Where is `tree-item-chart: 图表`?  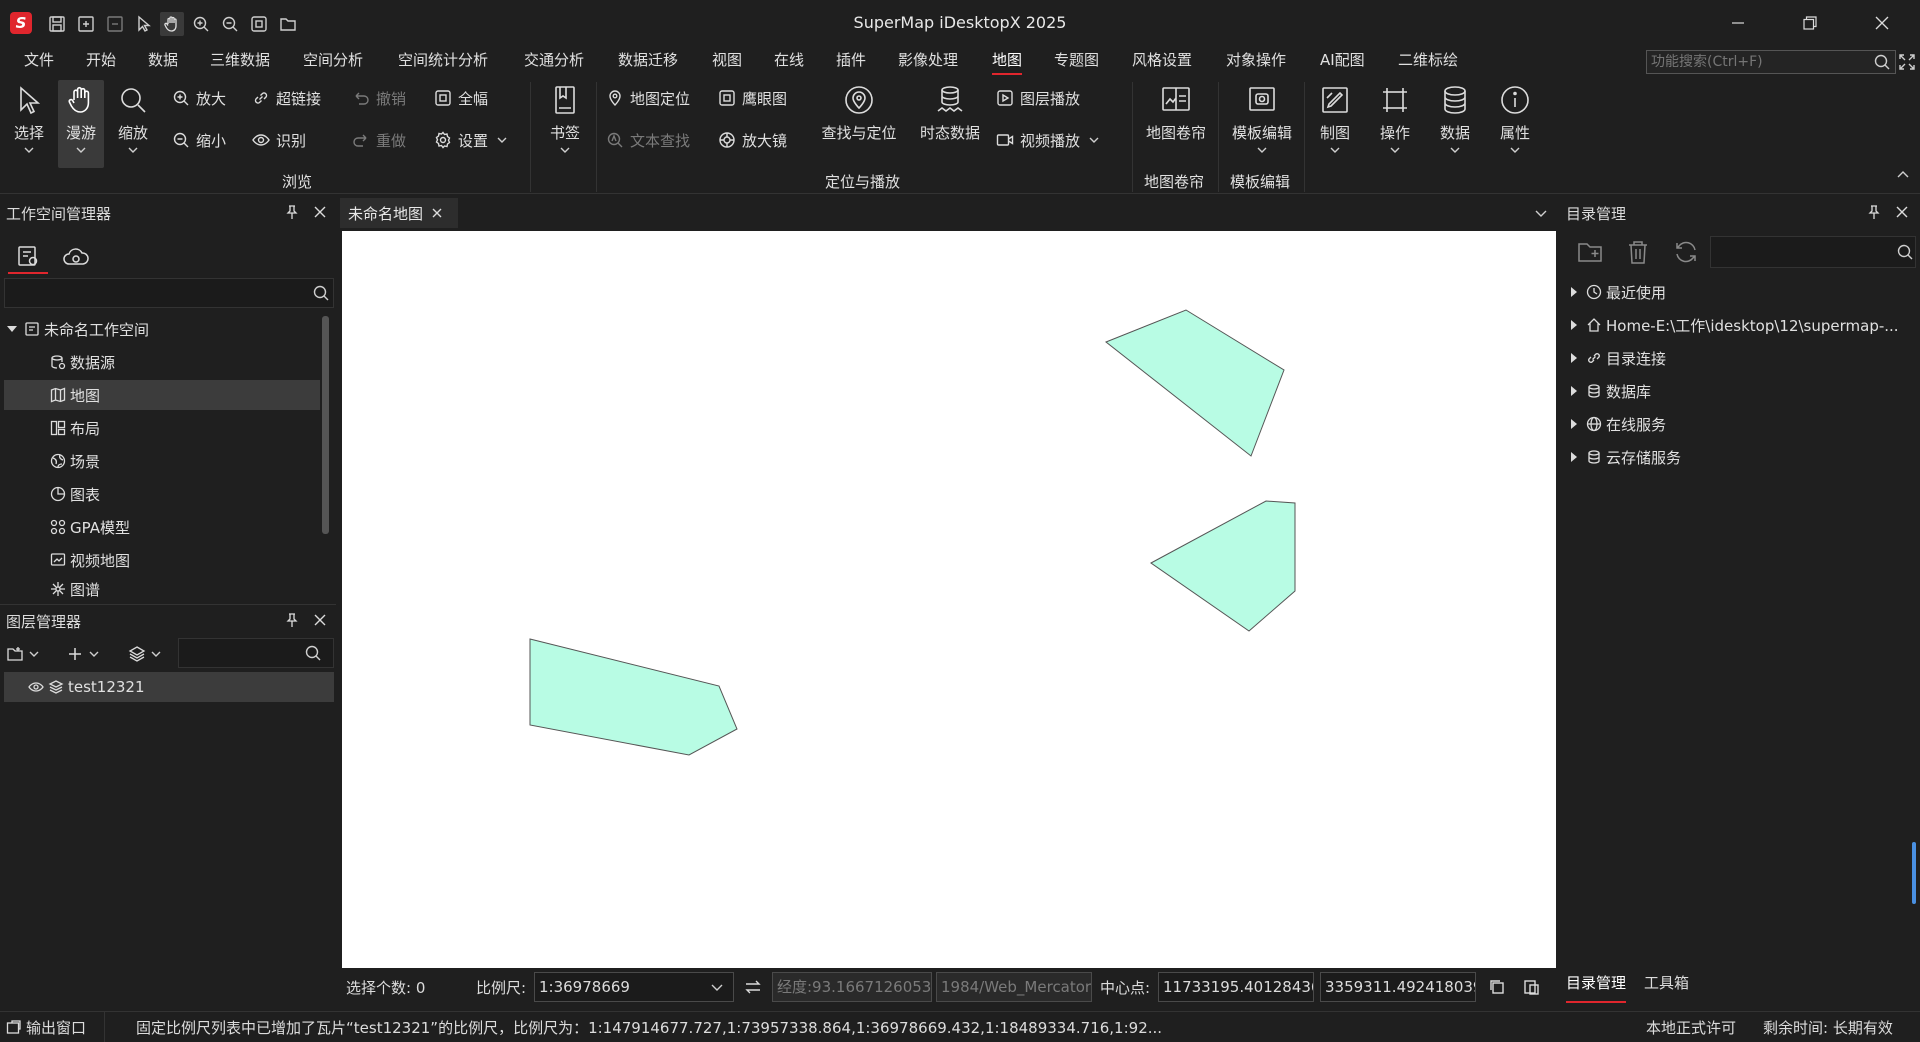
tree-item-chart: 图表 is located at coordinates (162, 494).